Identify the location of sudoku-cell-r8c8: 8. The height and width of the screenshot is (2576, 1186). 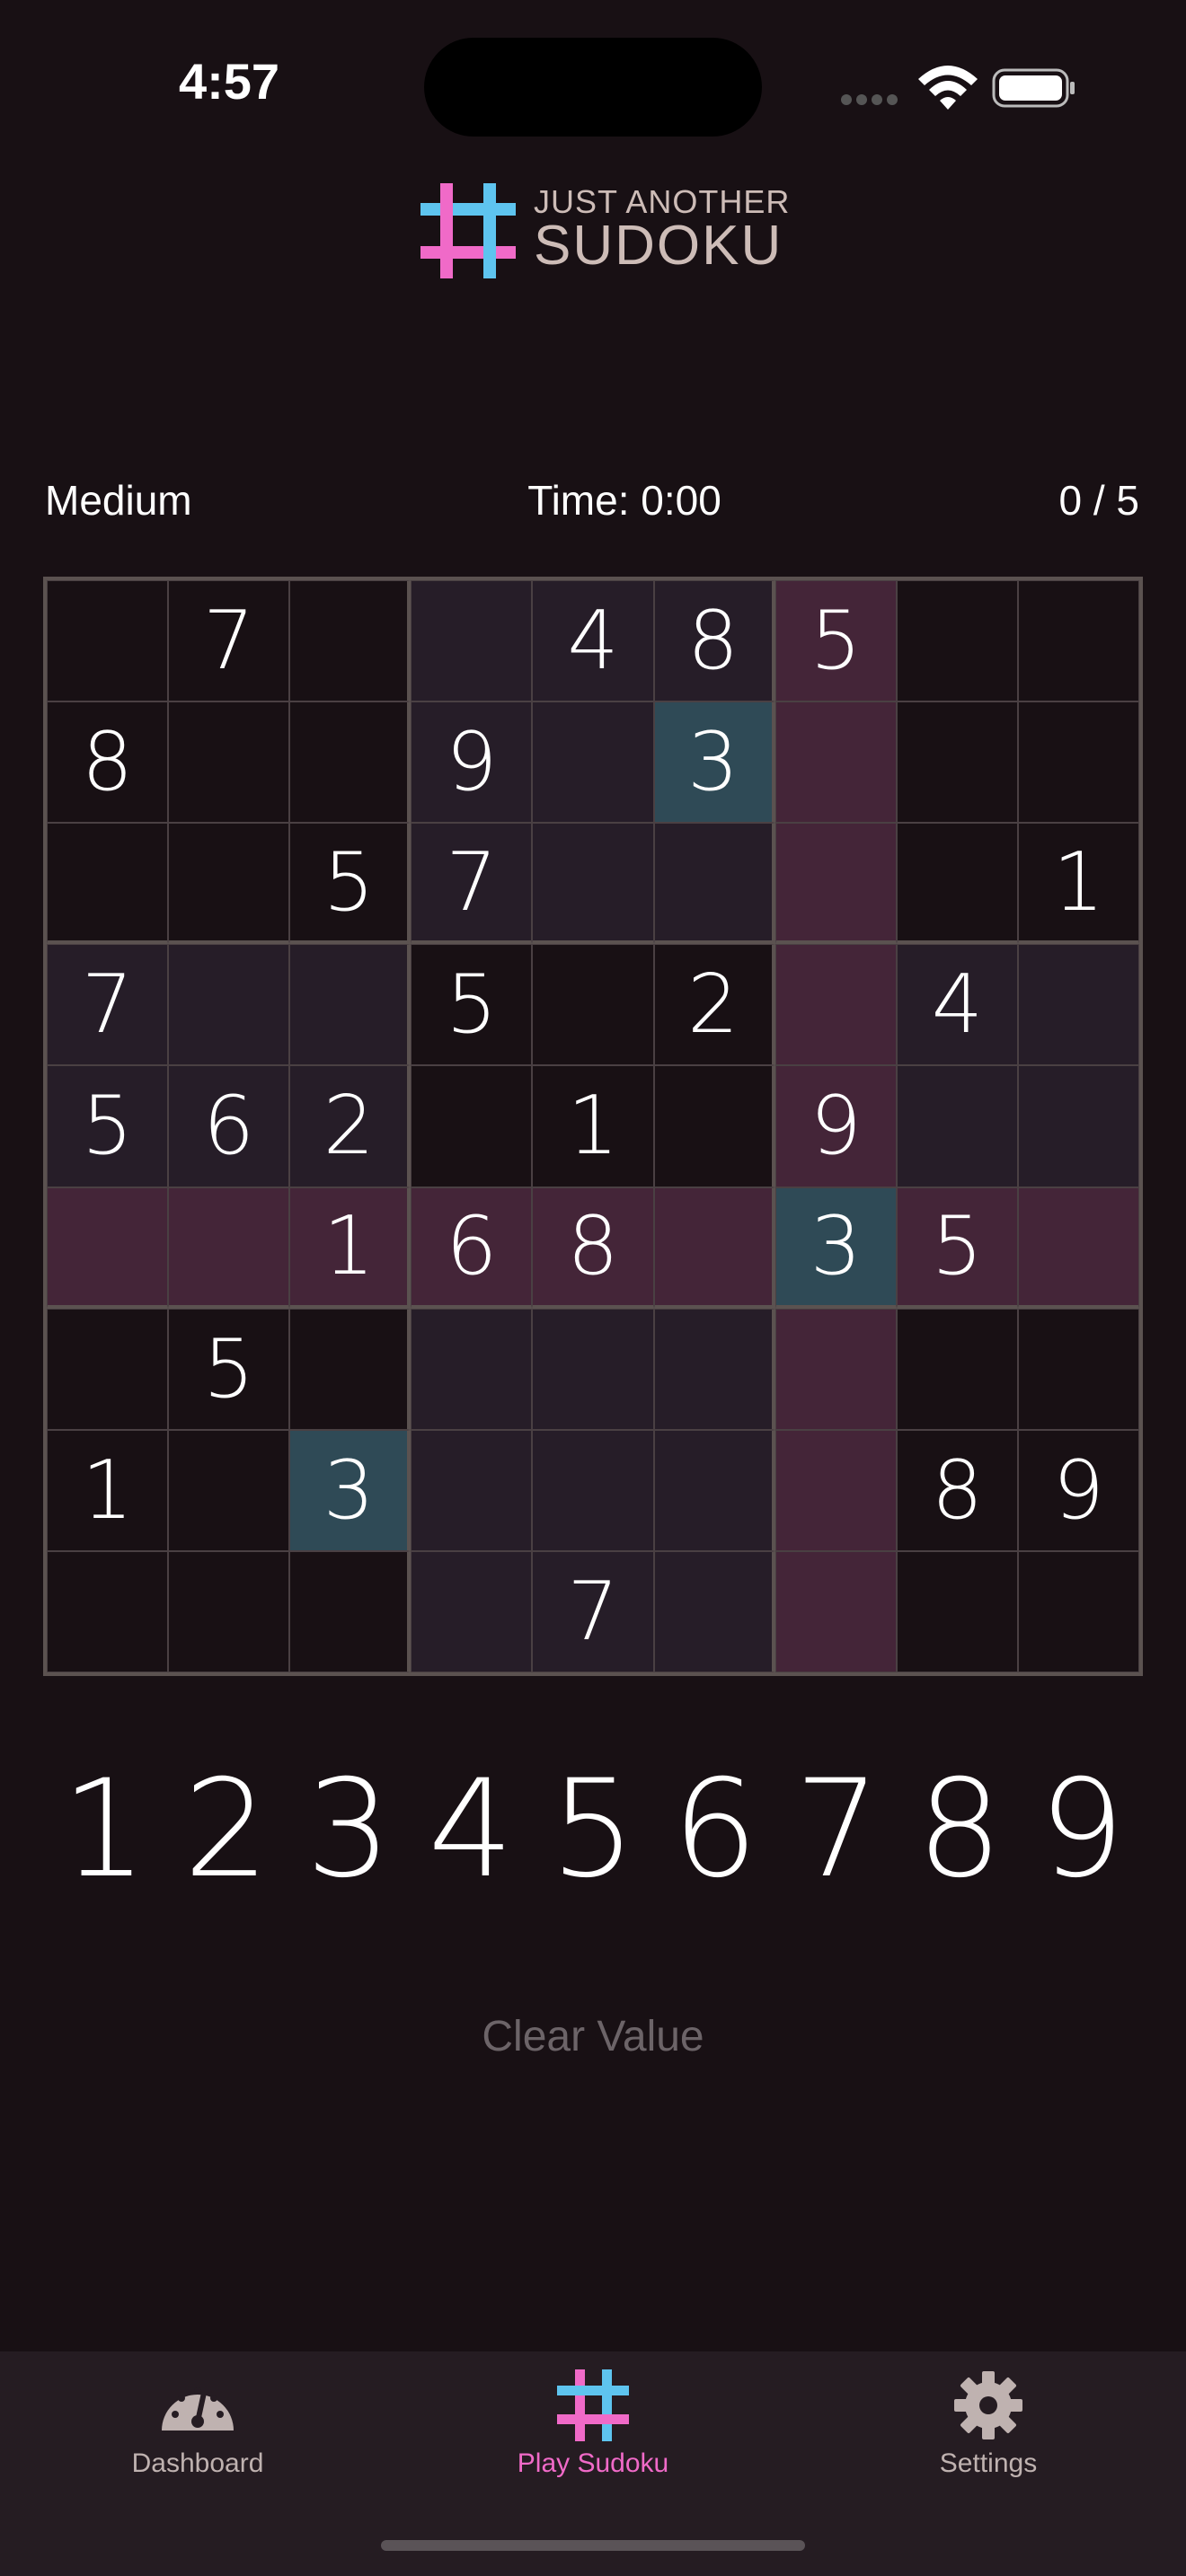
(957, 1490).